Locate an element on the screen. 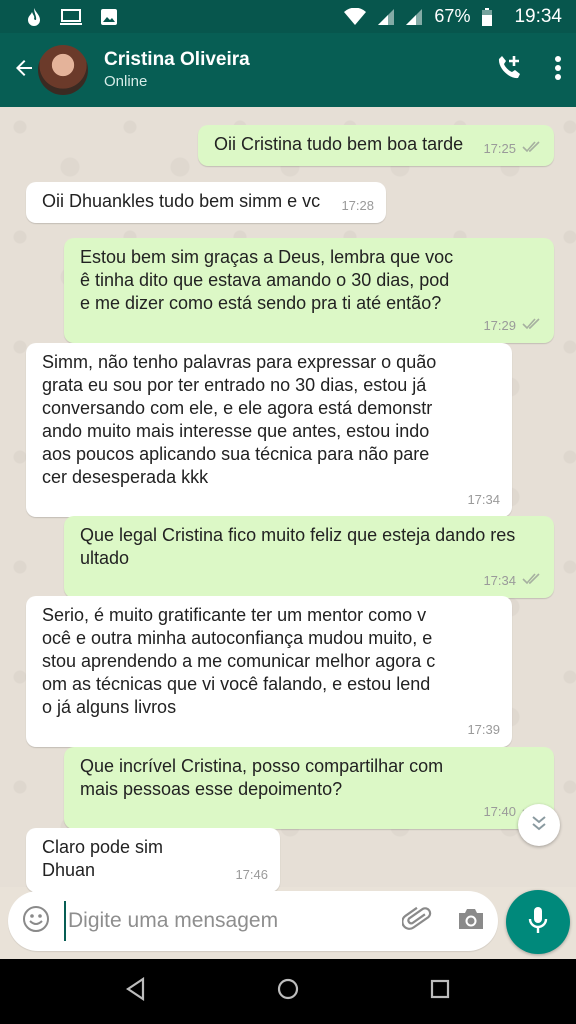 Image resolution: width=576 pixels, height=1024 pixels. wifi-icon is located at coordinates (355, 16).